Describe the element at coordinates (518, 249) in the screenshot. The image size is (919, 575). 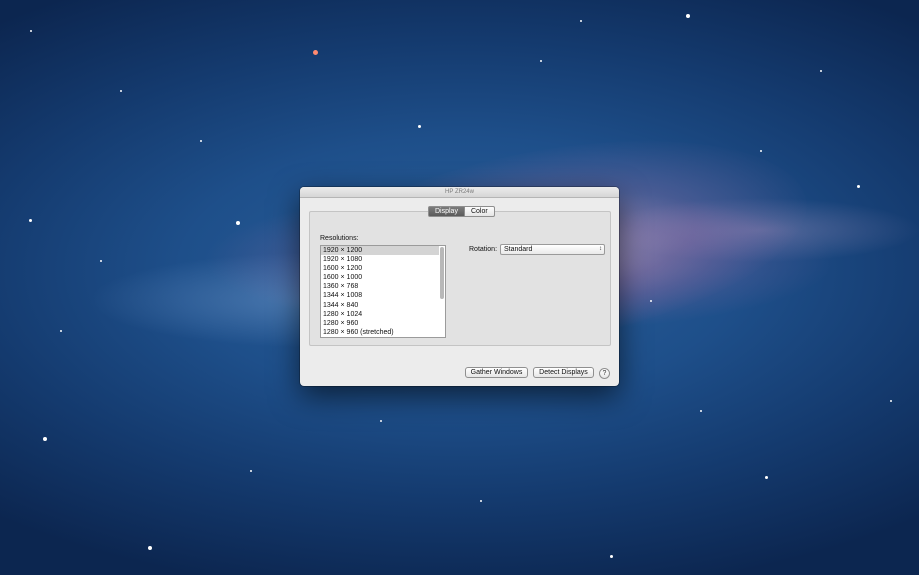
I see `rotation-value: Standard` at that location.